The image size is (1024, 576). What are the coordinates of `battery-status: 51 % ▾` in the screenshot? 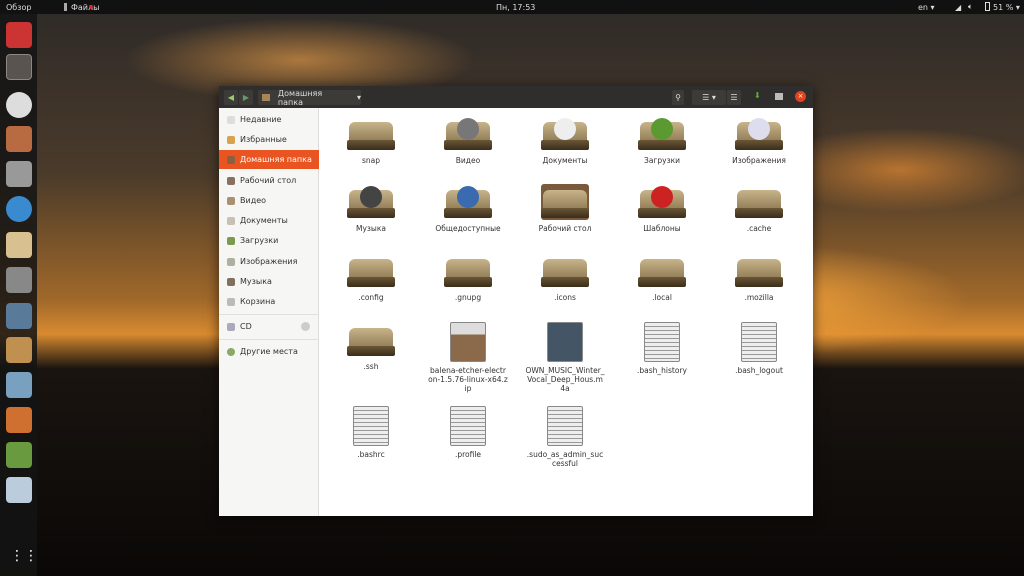 It's located at (1006, 7).